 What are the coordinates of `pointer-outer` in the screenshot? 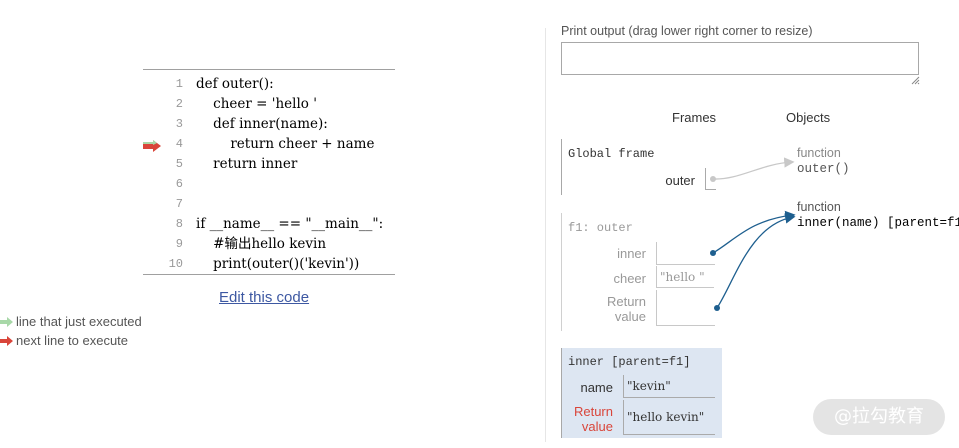 It's located at (752, 169).